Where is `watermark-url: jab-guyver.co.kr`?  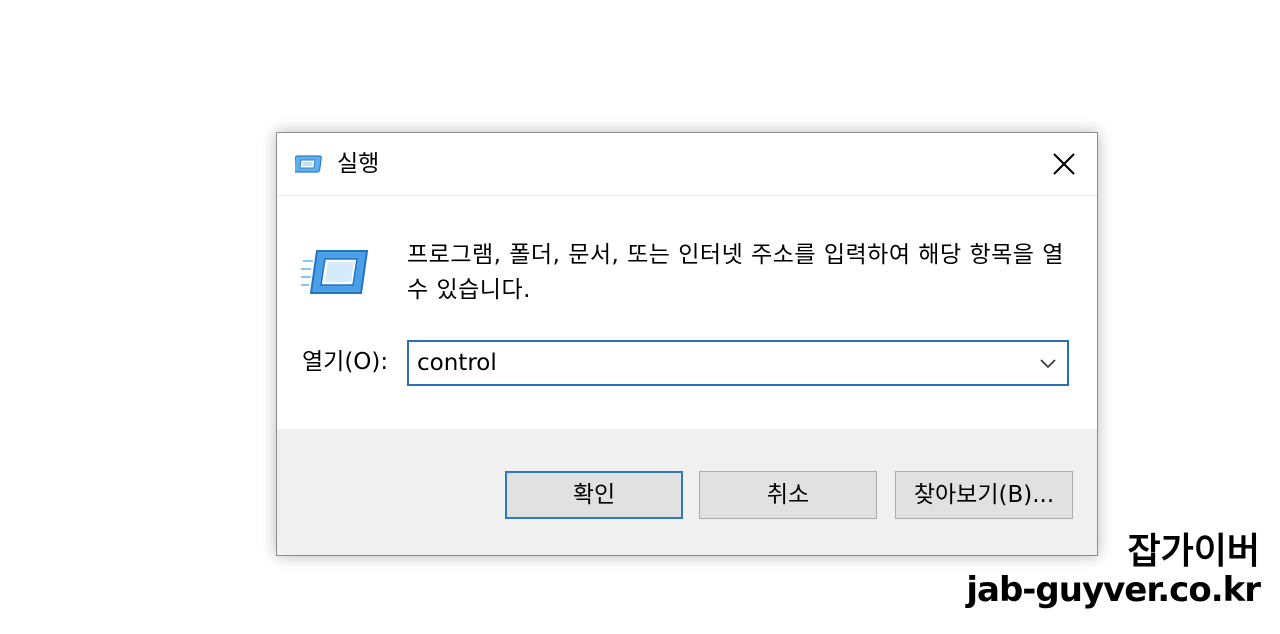
watermark-url: jab-guyver.co.kr is located at coordinates (1113, 590).